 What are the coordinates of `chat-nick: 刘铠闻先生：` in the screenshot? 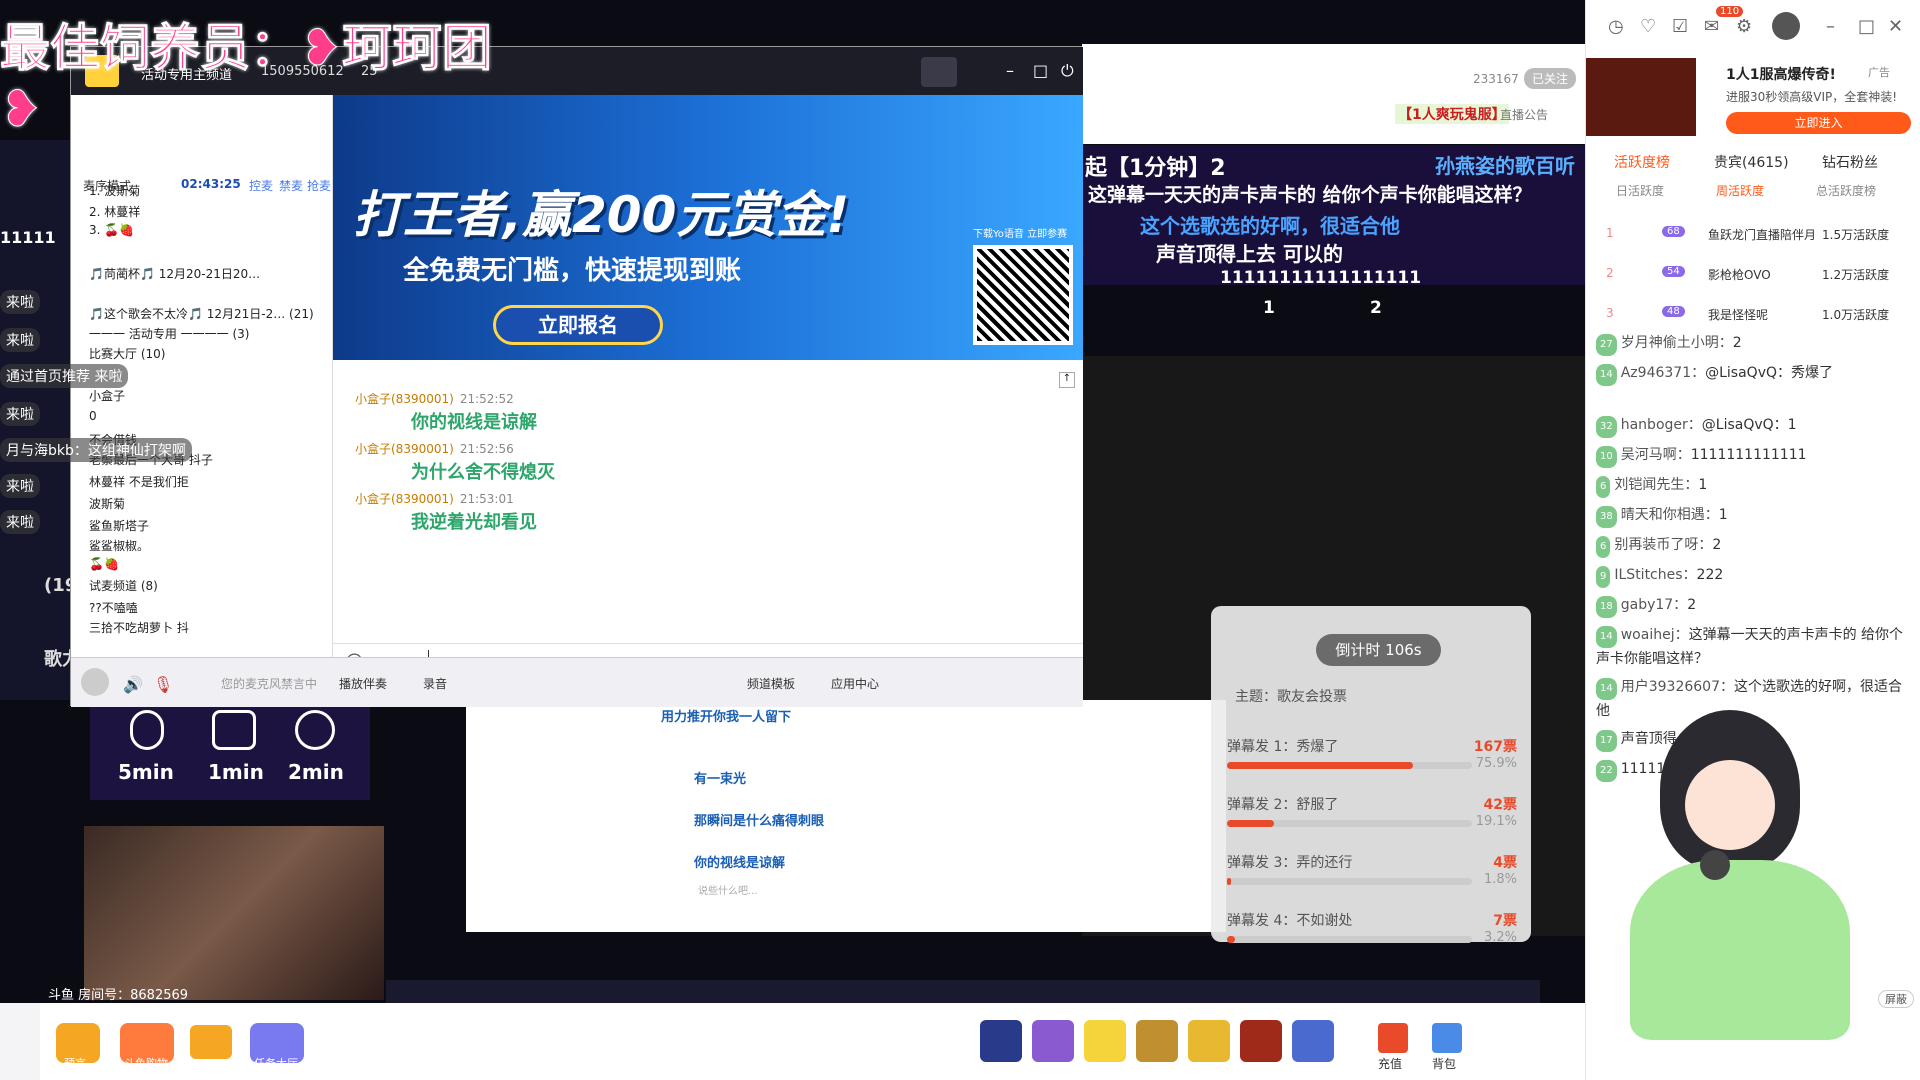 It's located at (1656, 485).